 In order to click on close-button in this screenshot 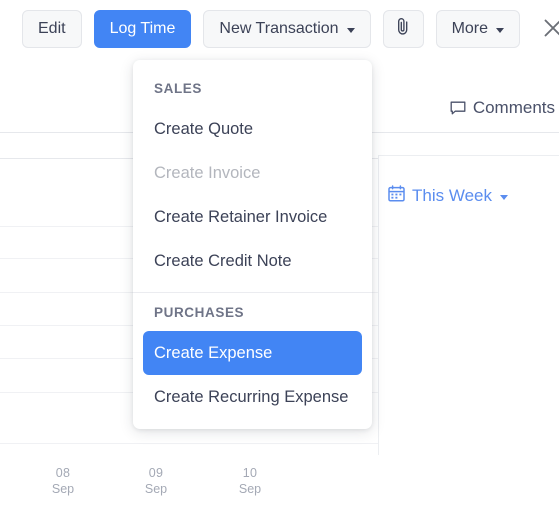, I will do `click(547, 29)`.